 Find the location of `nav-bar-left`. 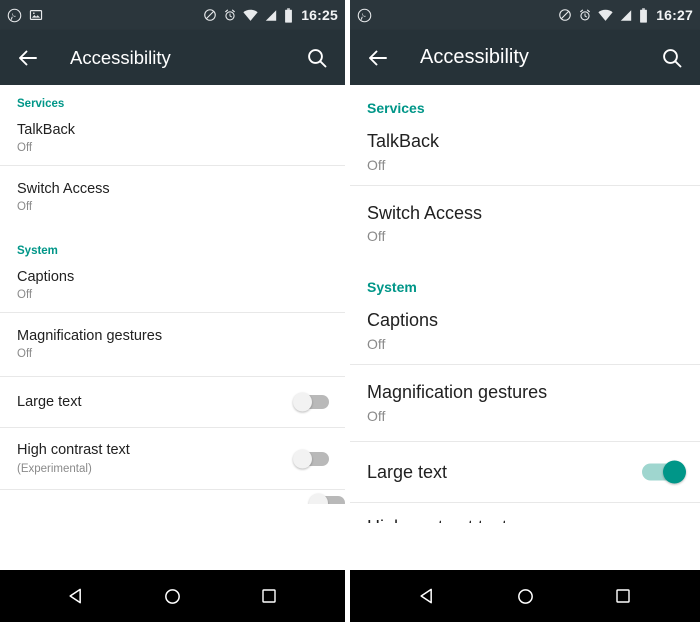

nav-bar-left is located at coordinates (172, 596).